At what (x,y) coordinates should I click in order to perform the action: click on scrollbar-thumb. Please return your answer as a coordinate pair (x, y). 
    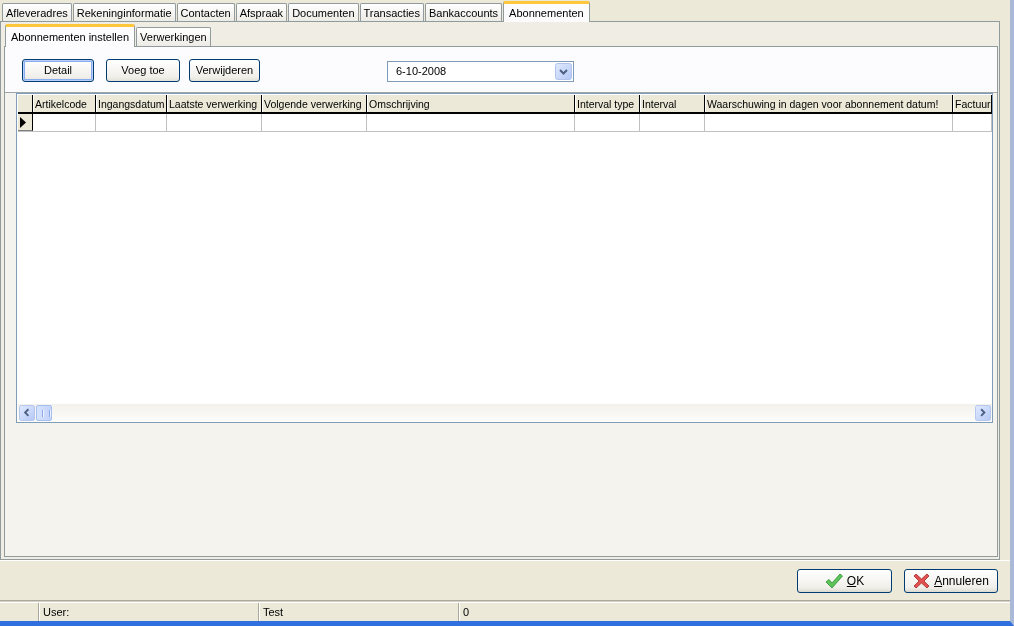
    Looking at the image, I should click on (44, 413).